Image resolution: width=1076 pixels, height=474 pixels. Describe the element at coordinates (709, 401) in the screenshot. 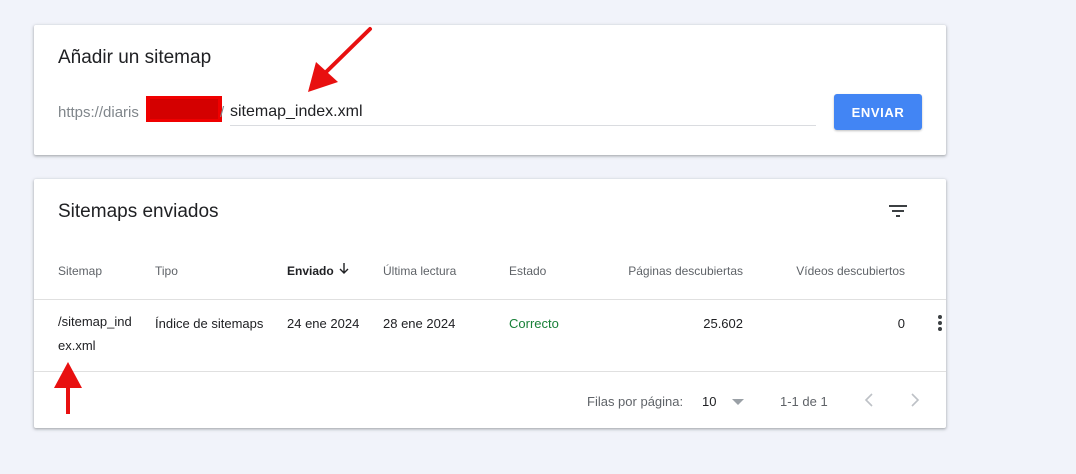

I see `rows-per-page-value: 10` at that location.